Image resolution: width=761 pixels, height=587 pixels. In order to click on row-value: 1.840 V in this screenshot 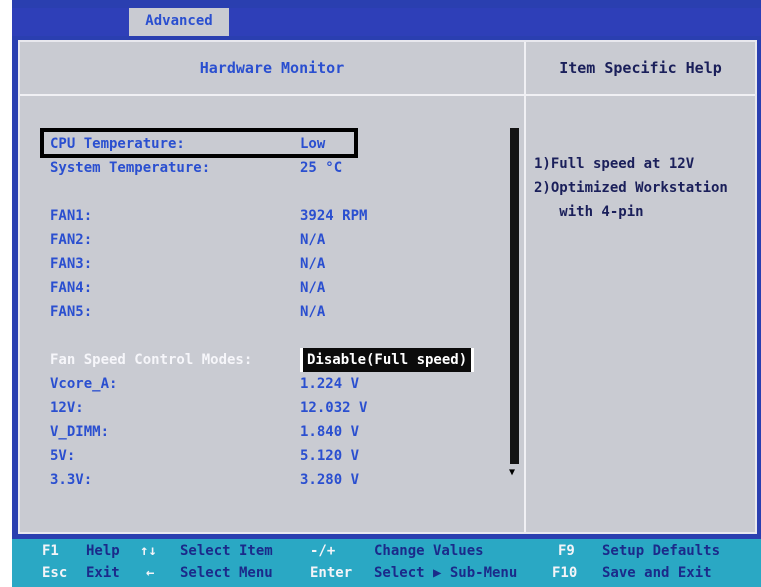, I will do `click(330, 432)`.